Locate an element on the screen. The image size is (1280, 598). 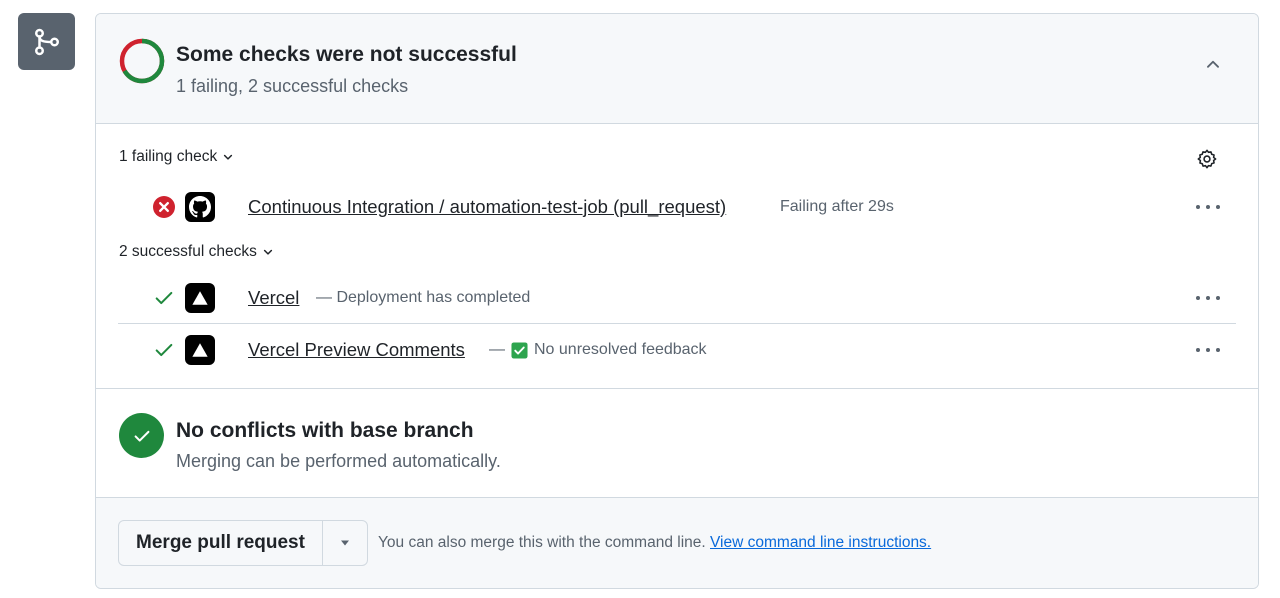
merge-button-group: Merge pull request is located at coordinates (243, 543).